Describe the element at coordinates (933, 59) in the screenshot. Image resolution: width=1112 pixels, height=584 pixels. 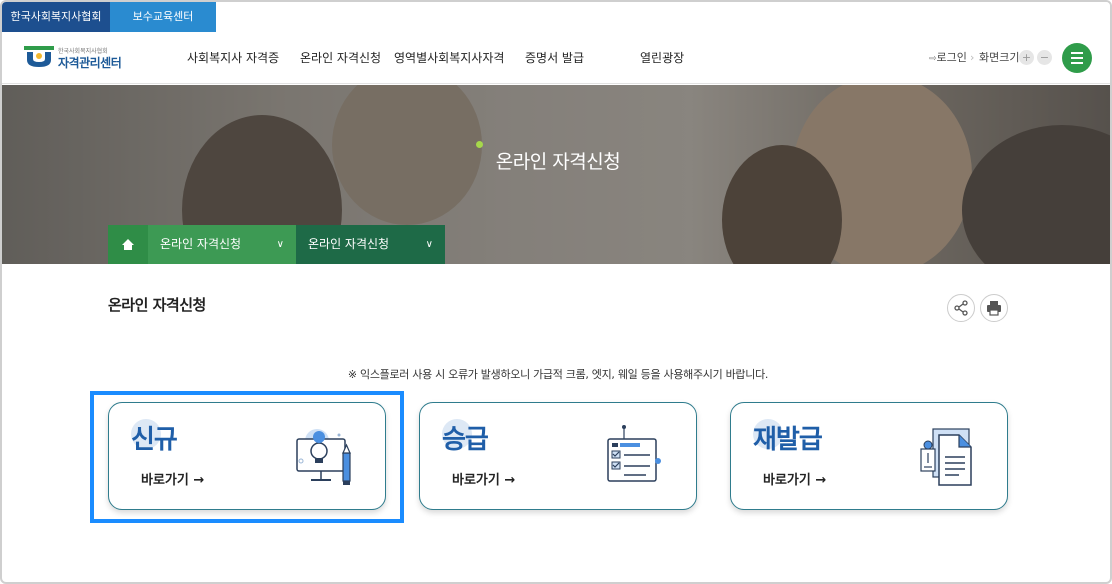
I see `login-icon: ⇨` at that location.